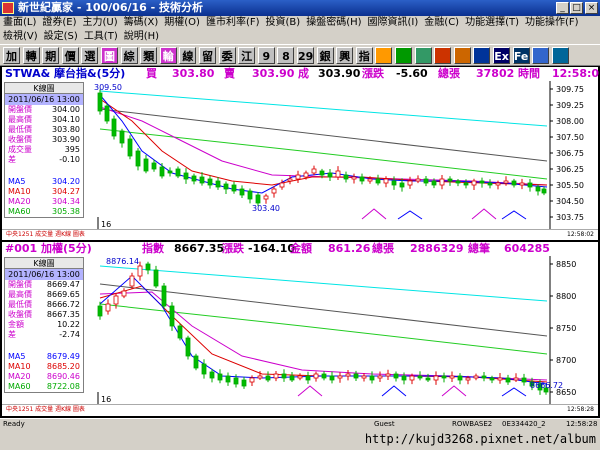  I want to click on maximize-button: □, so click(576, 8).